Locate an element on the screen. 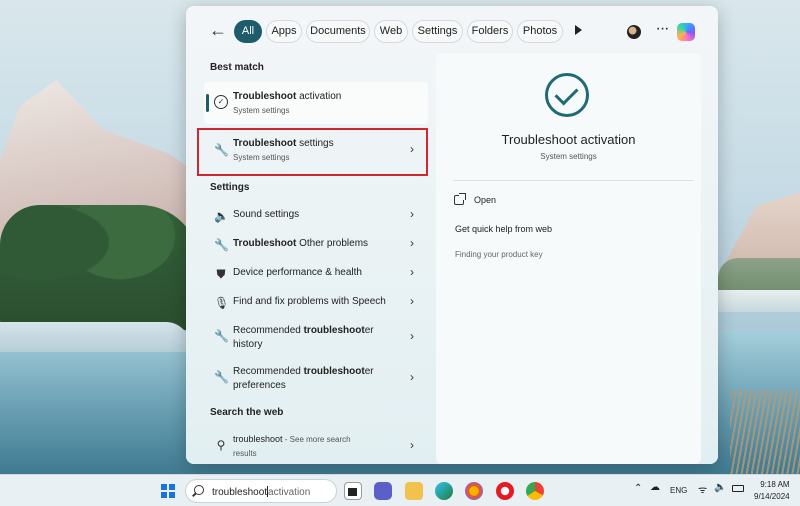 Image resolution: width=800 pixels, height=506 pixels. check-circle-icon is located at coordinates (567, 95).